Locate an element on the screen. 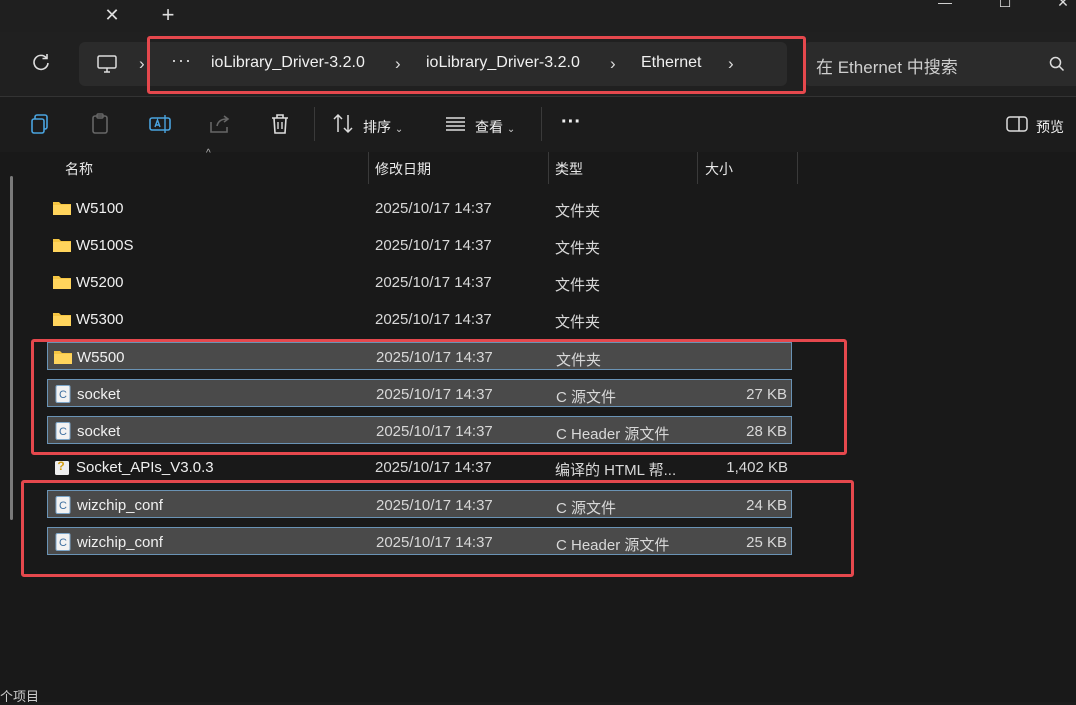  file-name: Socket_APIs_V3.0.3 is located at coordinates (145, 467).